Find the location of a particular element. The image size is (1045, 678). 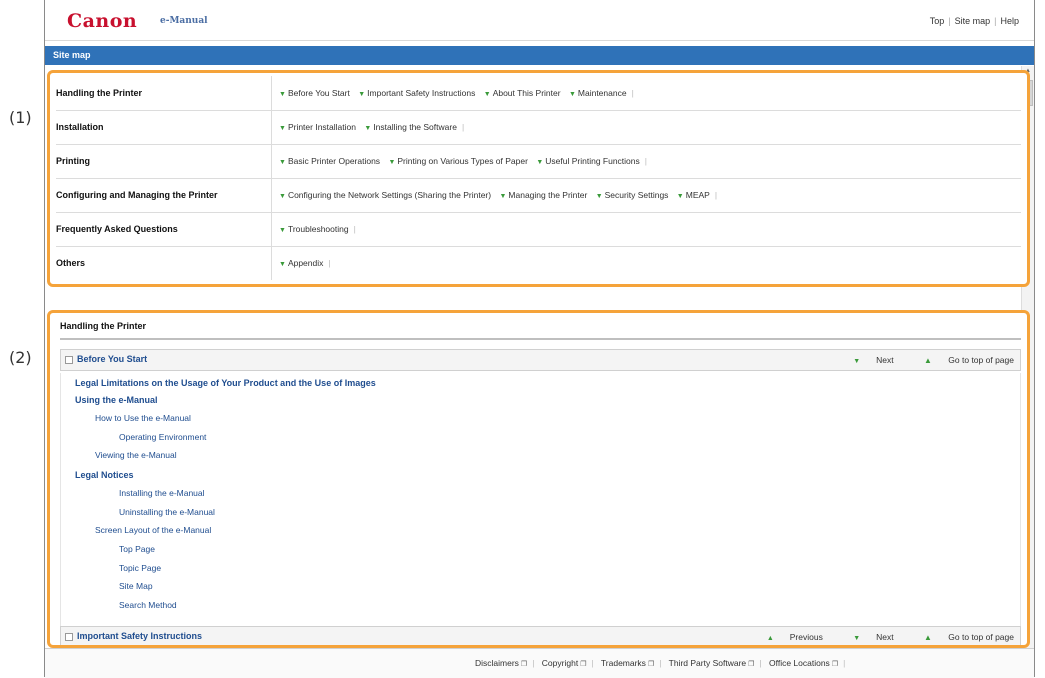

topic-nav: ▼ Next ▲ Go to top of page is located at coordinates (919, 360).